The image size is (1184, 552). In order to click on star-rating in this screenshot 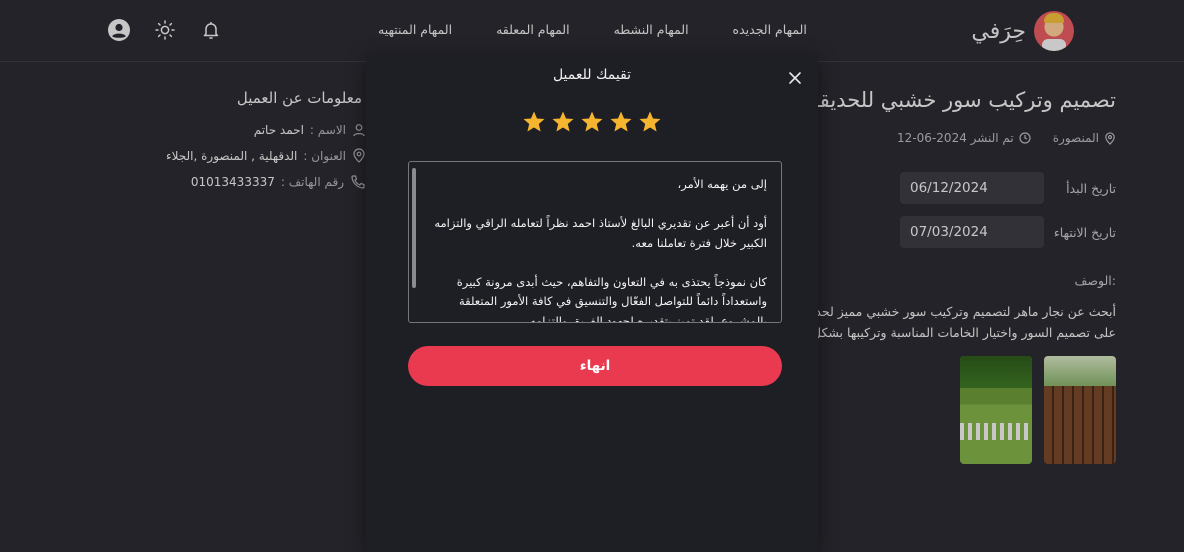, I will do `click(592, 122)`.